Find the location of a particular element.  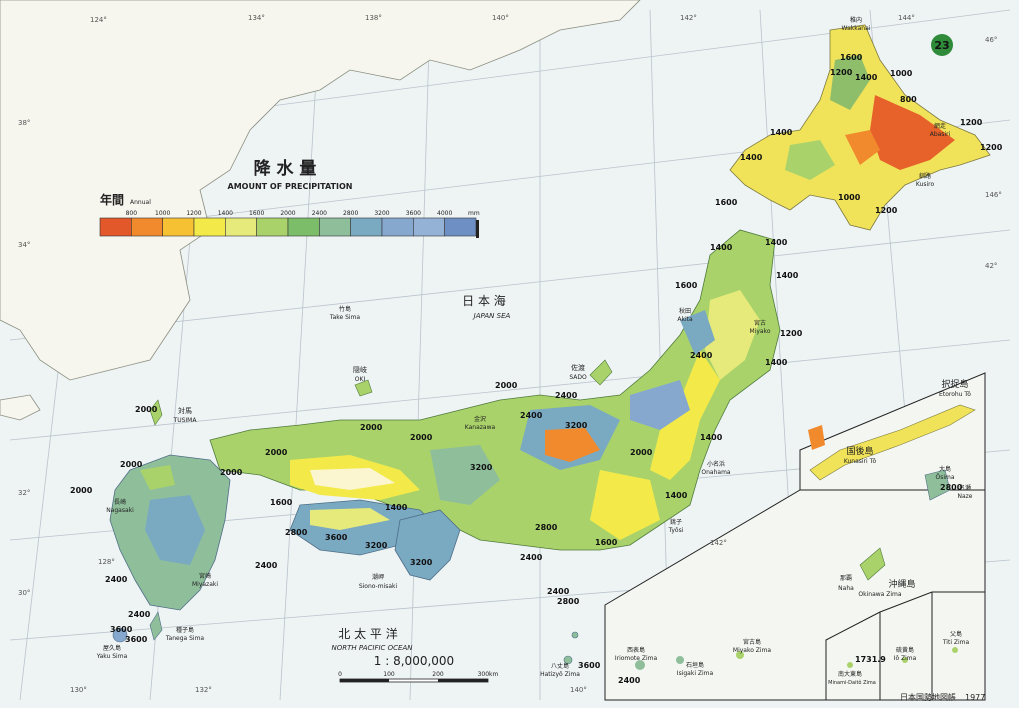

map-title-ja: 降 水 量 is located at coordinates (285, 168).